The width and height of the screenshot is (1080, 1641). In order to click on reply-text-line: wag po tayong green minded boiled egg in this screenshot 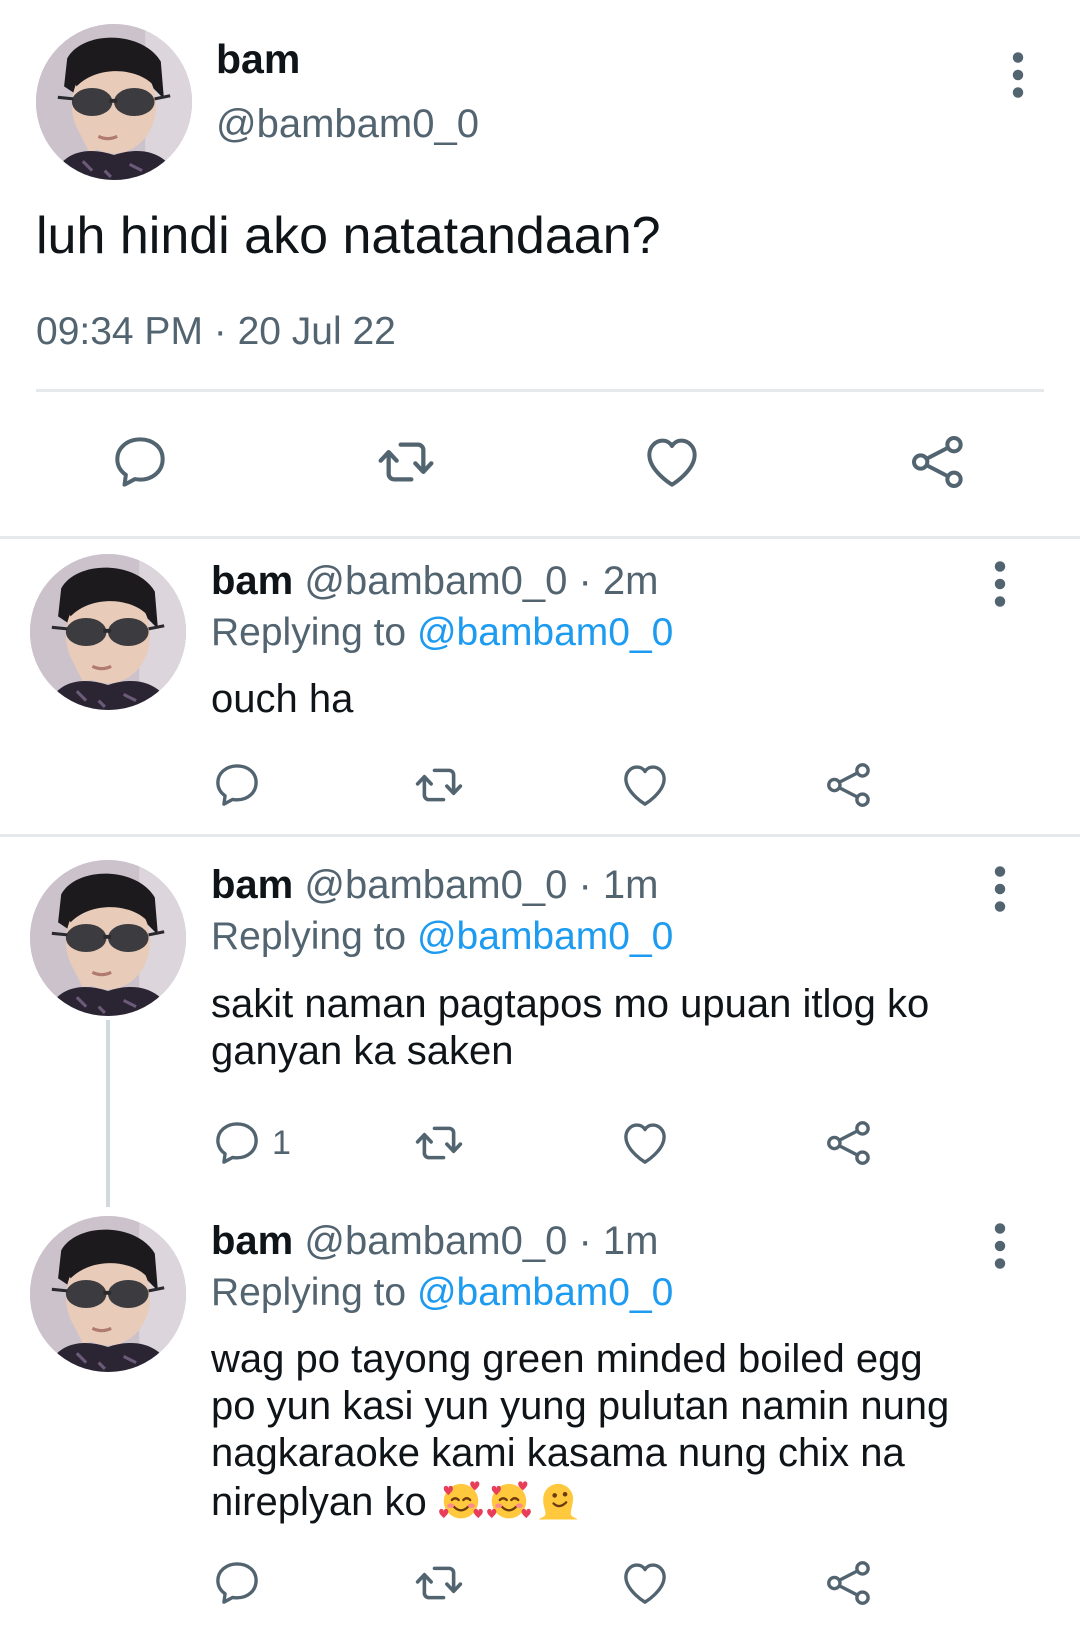, I will do `click(567, 1359)`.